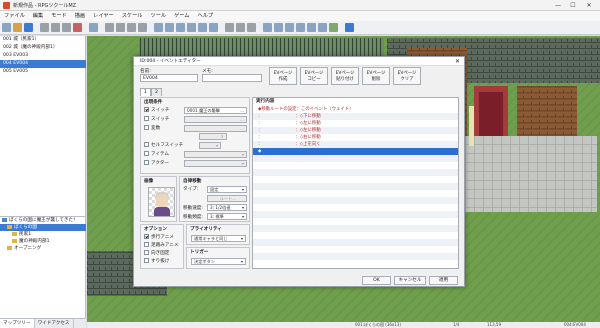 The image size is (600, 328). I want to click on self-switch-checkbox: セルフスイッチ, so click(163, 145).